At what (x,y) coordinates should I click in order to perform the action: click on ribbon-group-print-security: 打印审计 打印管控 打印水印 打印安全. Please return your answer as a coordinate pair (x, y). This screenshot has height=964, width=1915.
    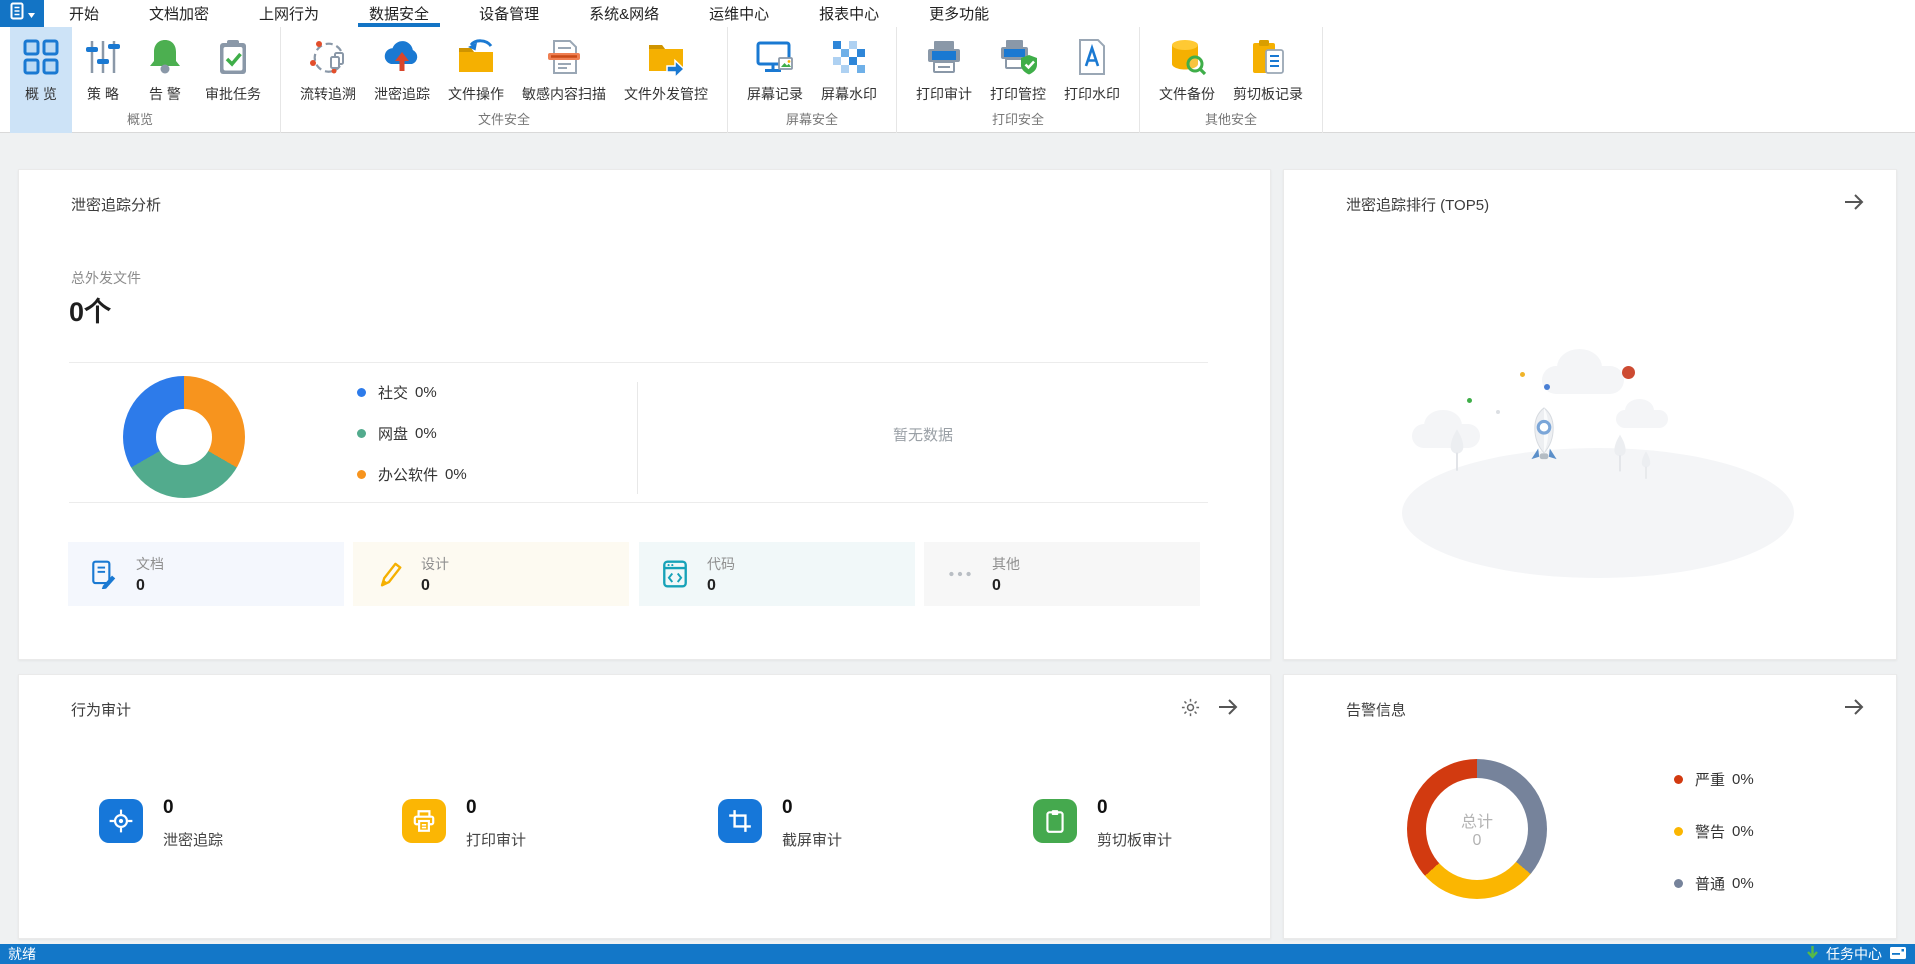
    Looking at the image, I should click on (1018, 80).